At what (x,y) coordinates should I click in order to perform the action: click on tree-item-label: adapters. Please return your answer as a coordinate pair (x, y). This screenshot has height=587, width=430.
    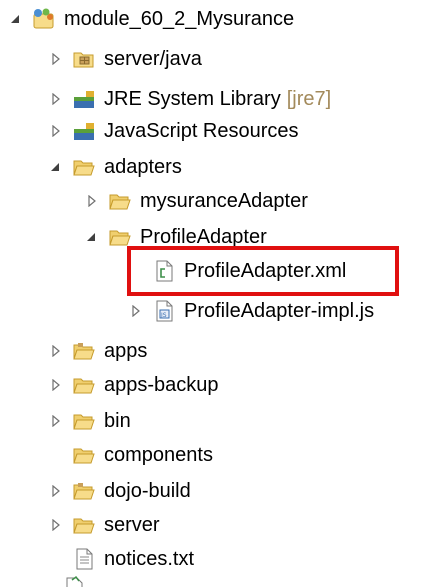
    Looking at the image, I should click on (143, 167).